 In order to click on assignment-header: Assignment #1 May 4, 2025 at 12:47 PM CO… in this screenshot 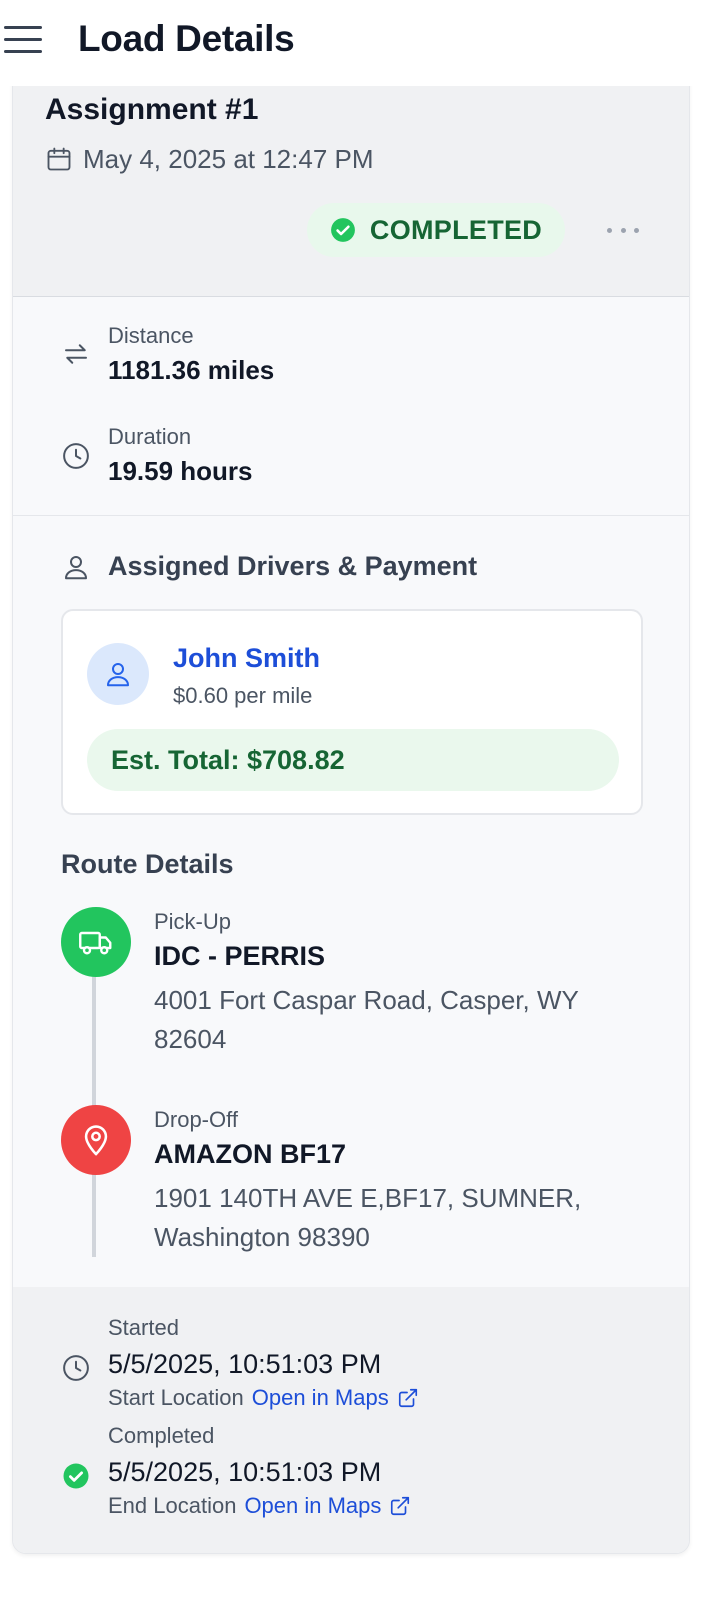, I will do `click(351, 179)`.